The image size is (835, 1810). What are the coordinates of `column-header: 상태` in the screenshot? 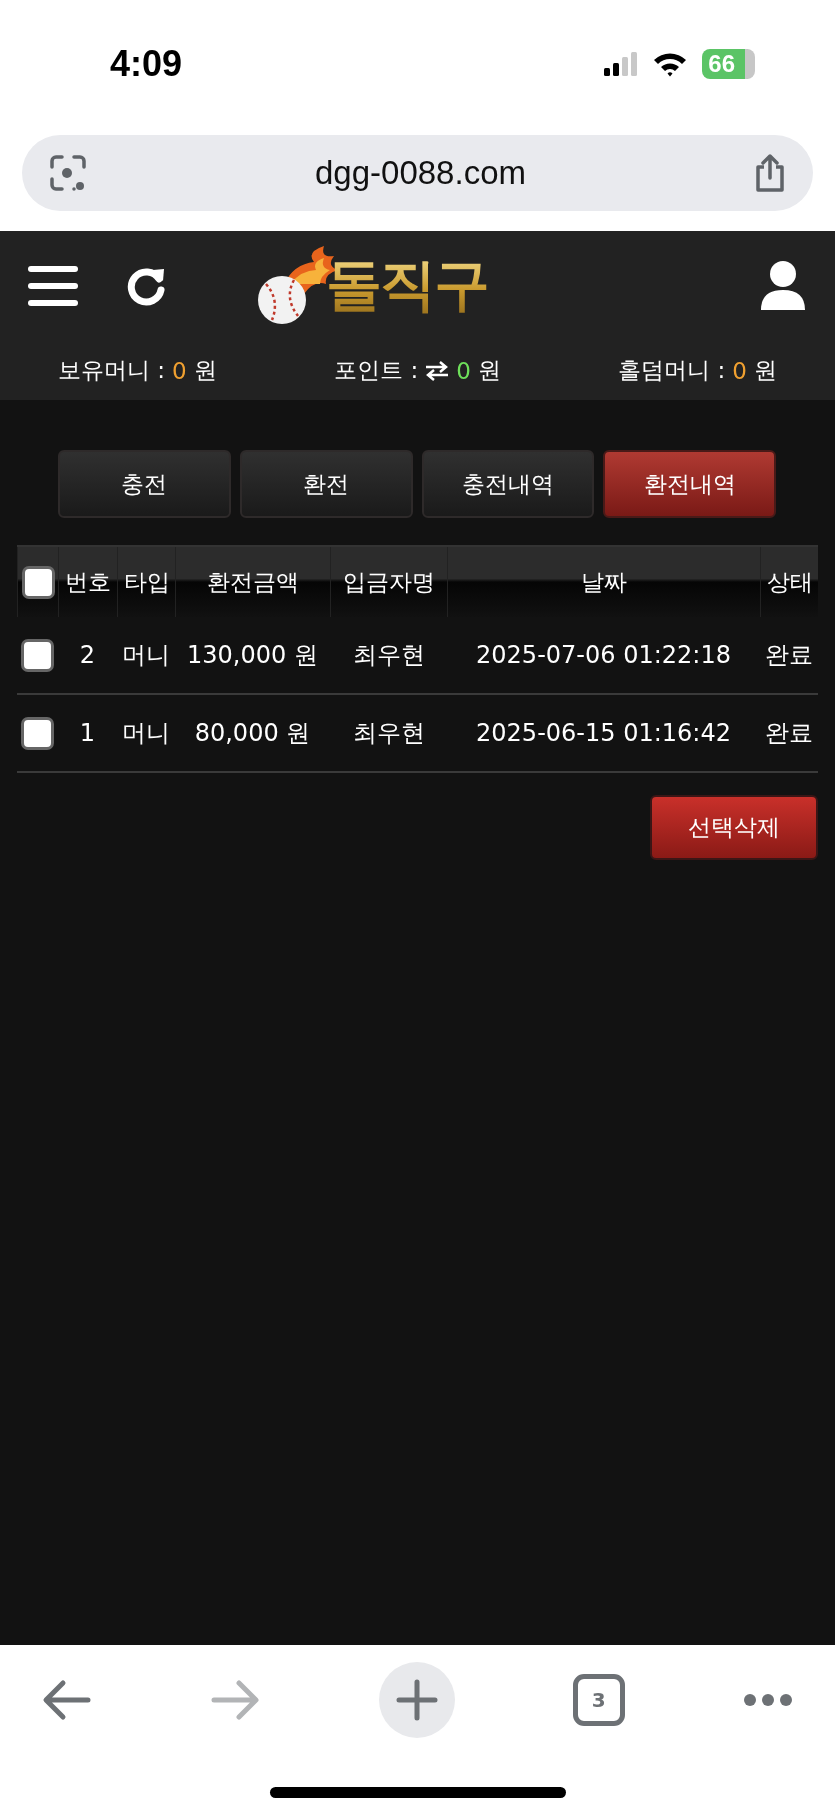 It's located at (789, 582).